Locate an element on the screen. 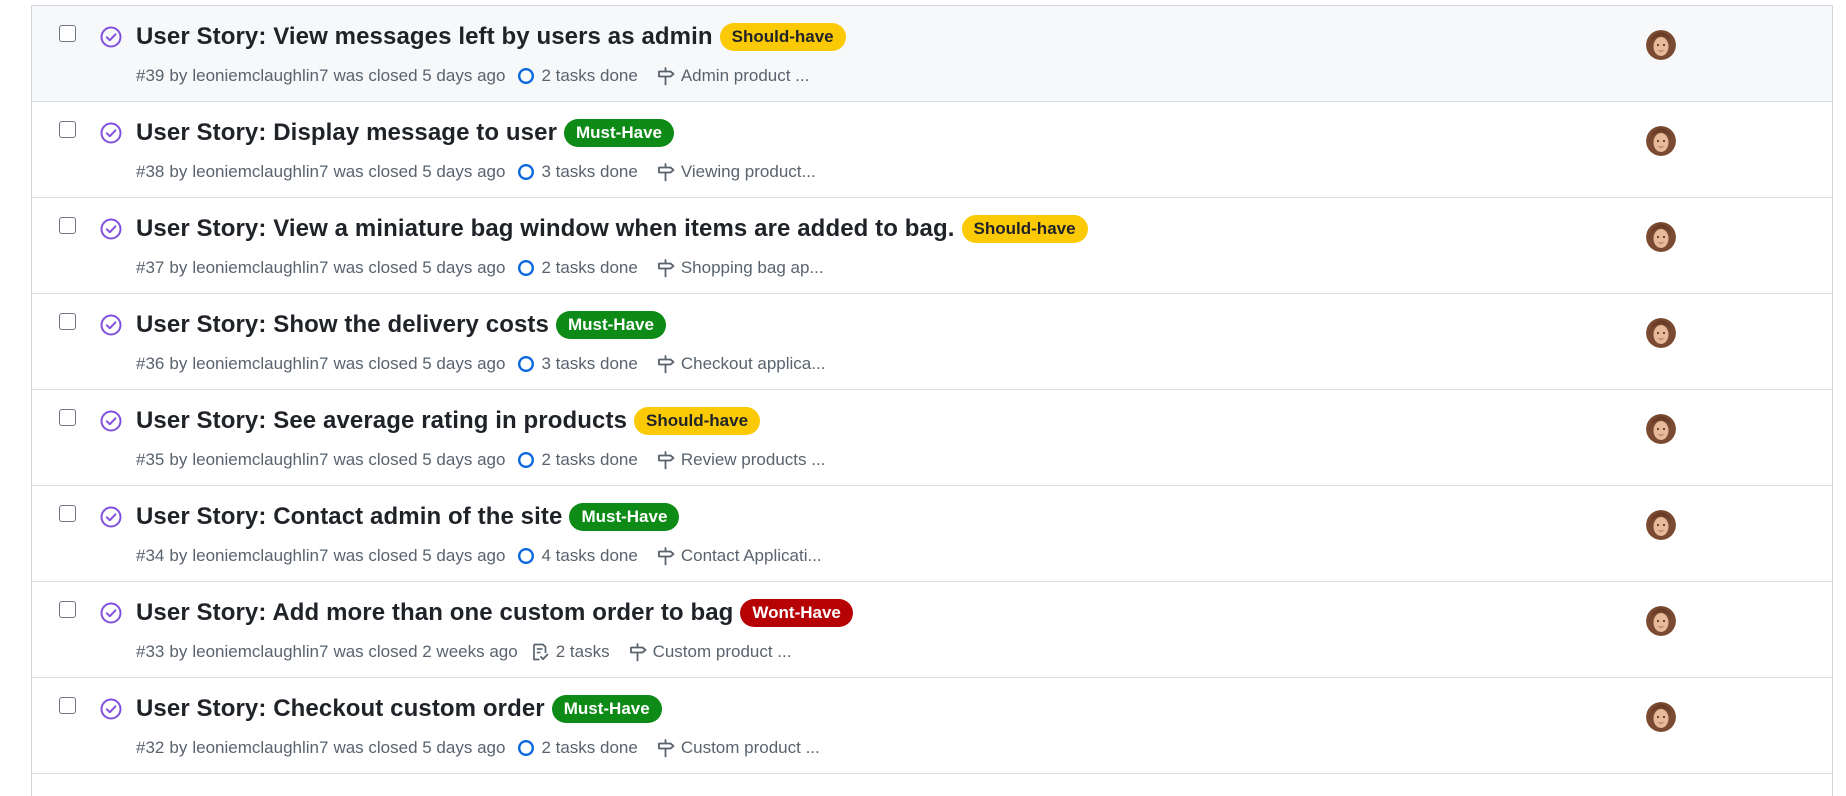 Image resolution: width=1846 pixels, height=796 pixels. issue-number: #33 is located at coordinates (150, 651).